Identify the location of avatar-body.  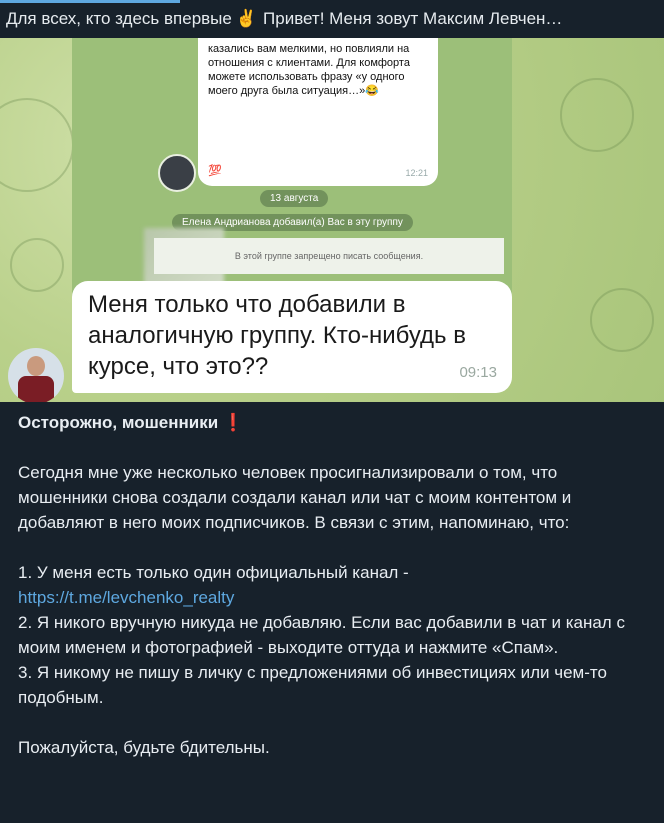
(36, 389).